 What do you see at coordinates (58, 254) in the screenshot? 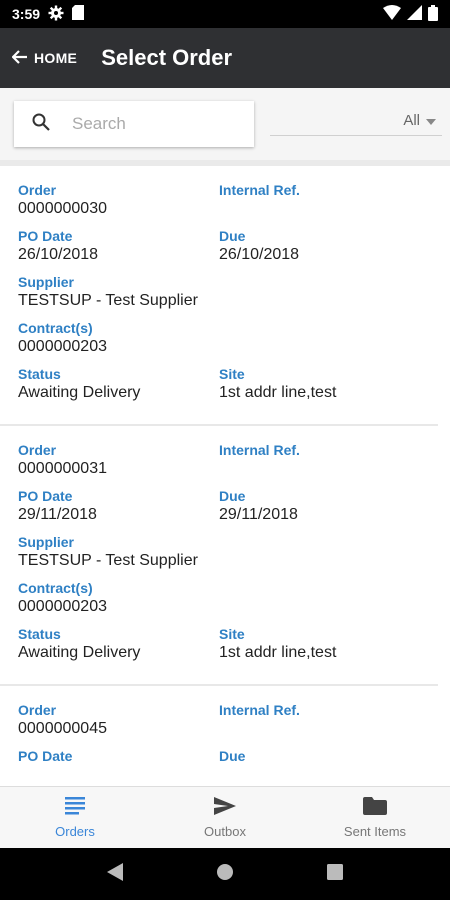
I see `po-date-value: 26/10/2018` at bounding box center [58, 254].